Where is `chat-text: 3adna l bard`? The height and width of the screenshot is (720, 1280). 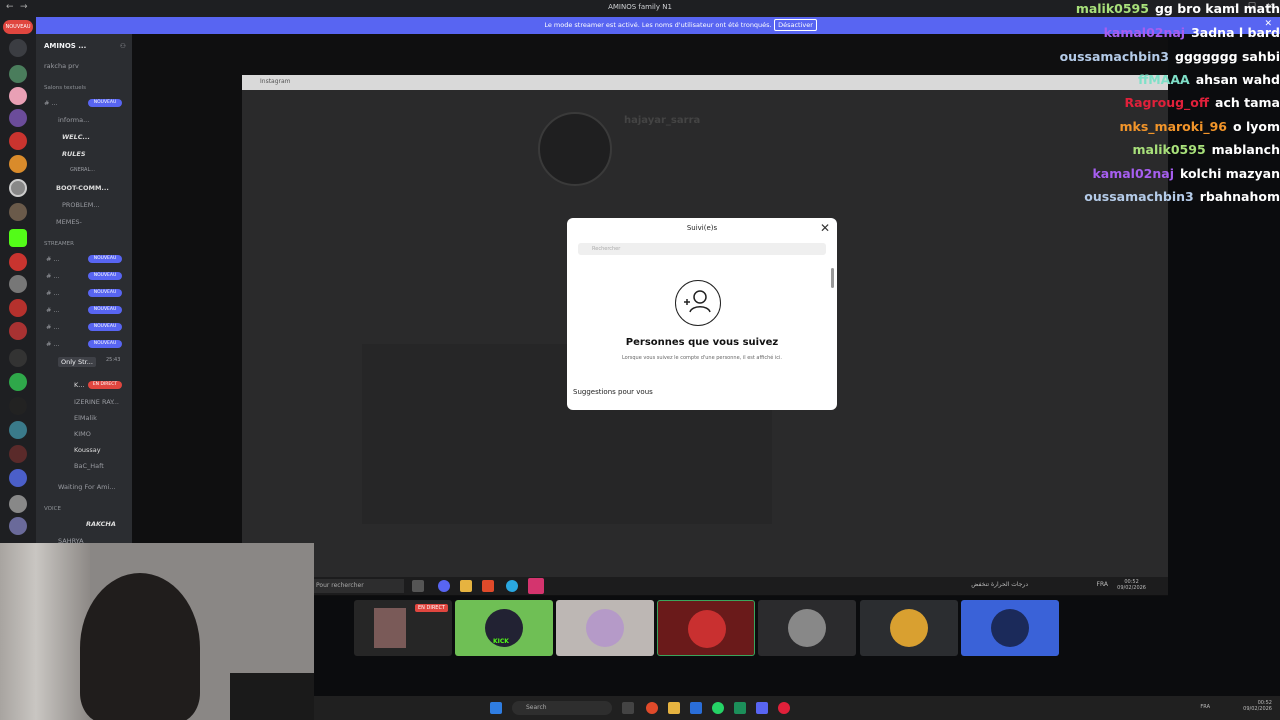 chat-text: 3adna l bard is located at coordinates (1235, 32).